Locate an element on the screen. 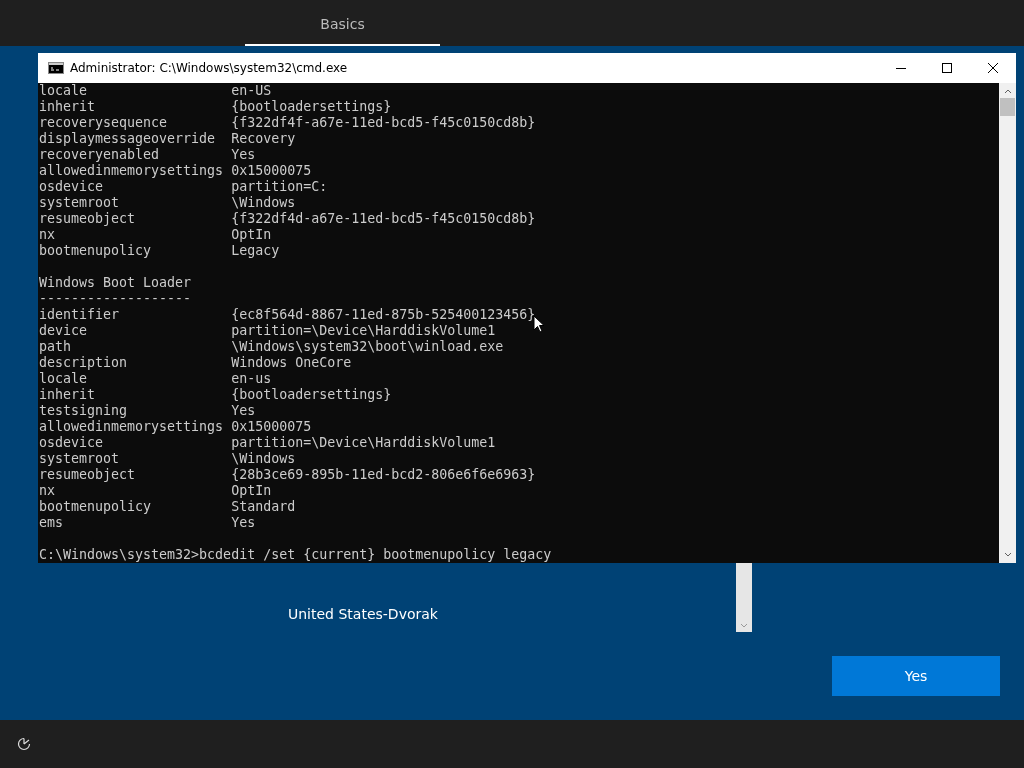 The width and height of the screenshot is (1024, 768). setting-name: identifier is located at coordinates (80, 315).